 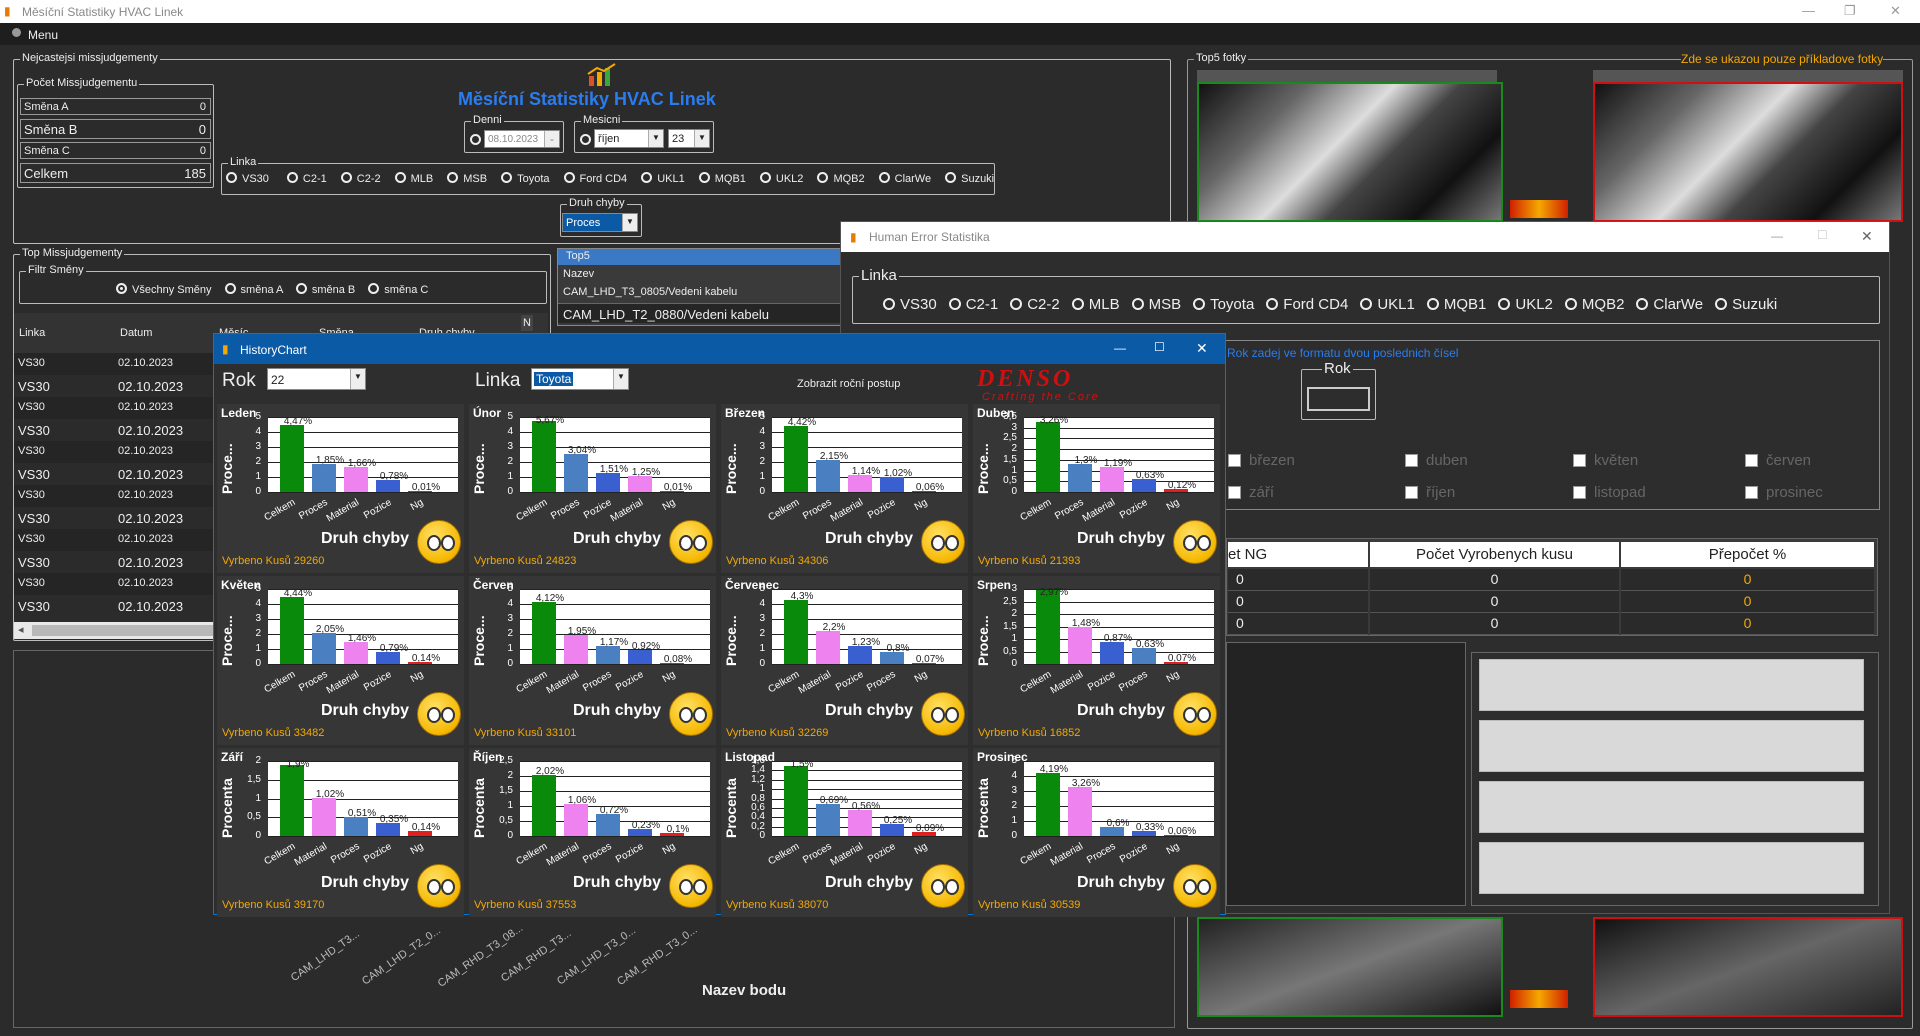 What do you see at coordinates (629, 138) in the screenshot?
I see `mesicni-month-select: říjen ▼` at bounding box center [629, 138].